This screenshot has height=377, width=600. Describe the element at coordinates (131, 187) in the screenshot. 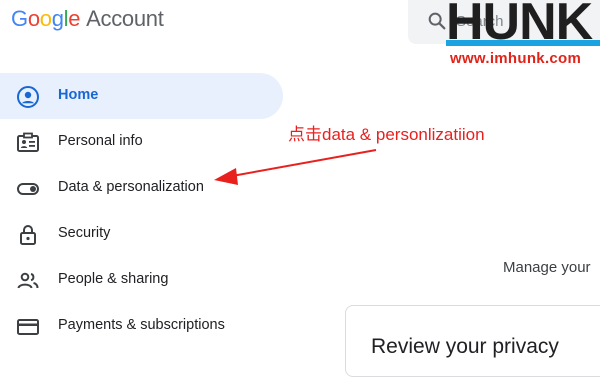

I see `sidebar-item-label: Data & personalization` at that location.